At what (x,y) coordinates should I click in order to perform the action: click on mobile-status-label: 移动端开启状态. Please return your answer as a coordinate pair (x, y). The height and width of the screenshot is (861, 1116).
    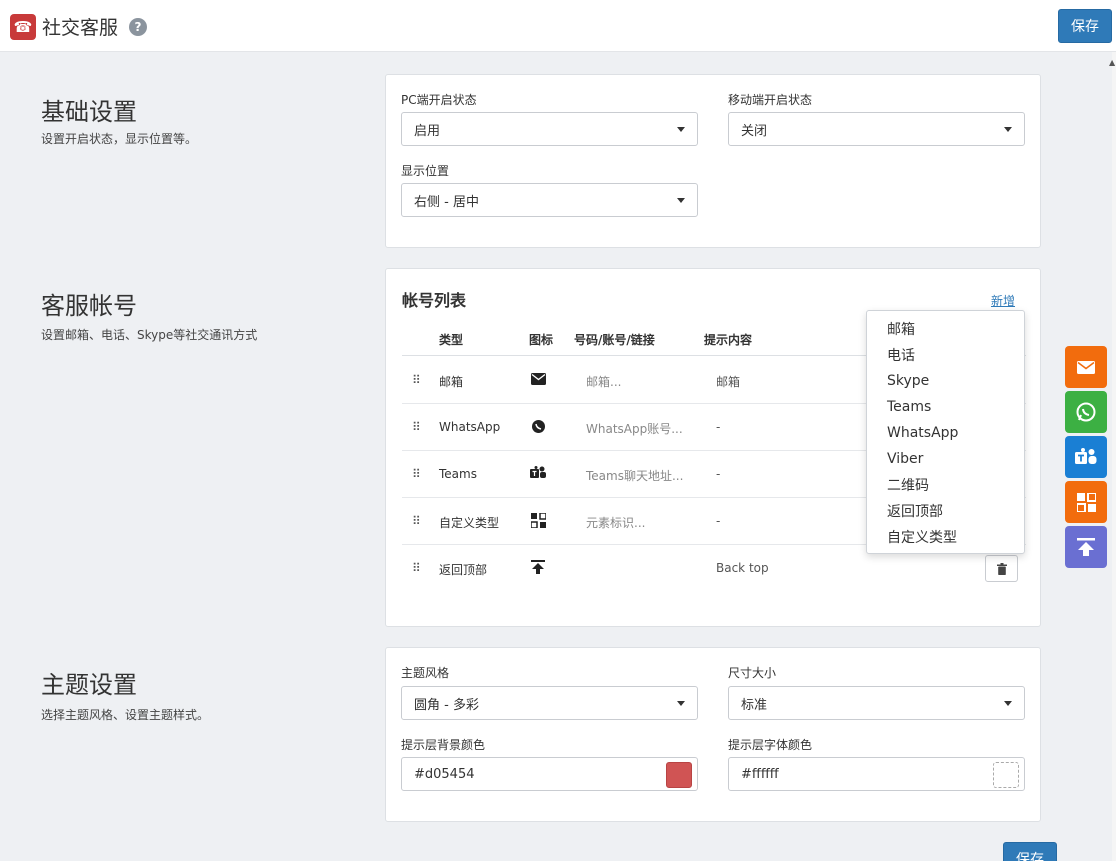
    Looking at the image, I should click on (770, 100).